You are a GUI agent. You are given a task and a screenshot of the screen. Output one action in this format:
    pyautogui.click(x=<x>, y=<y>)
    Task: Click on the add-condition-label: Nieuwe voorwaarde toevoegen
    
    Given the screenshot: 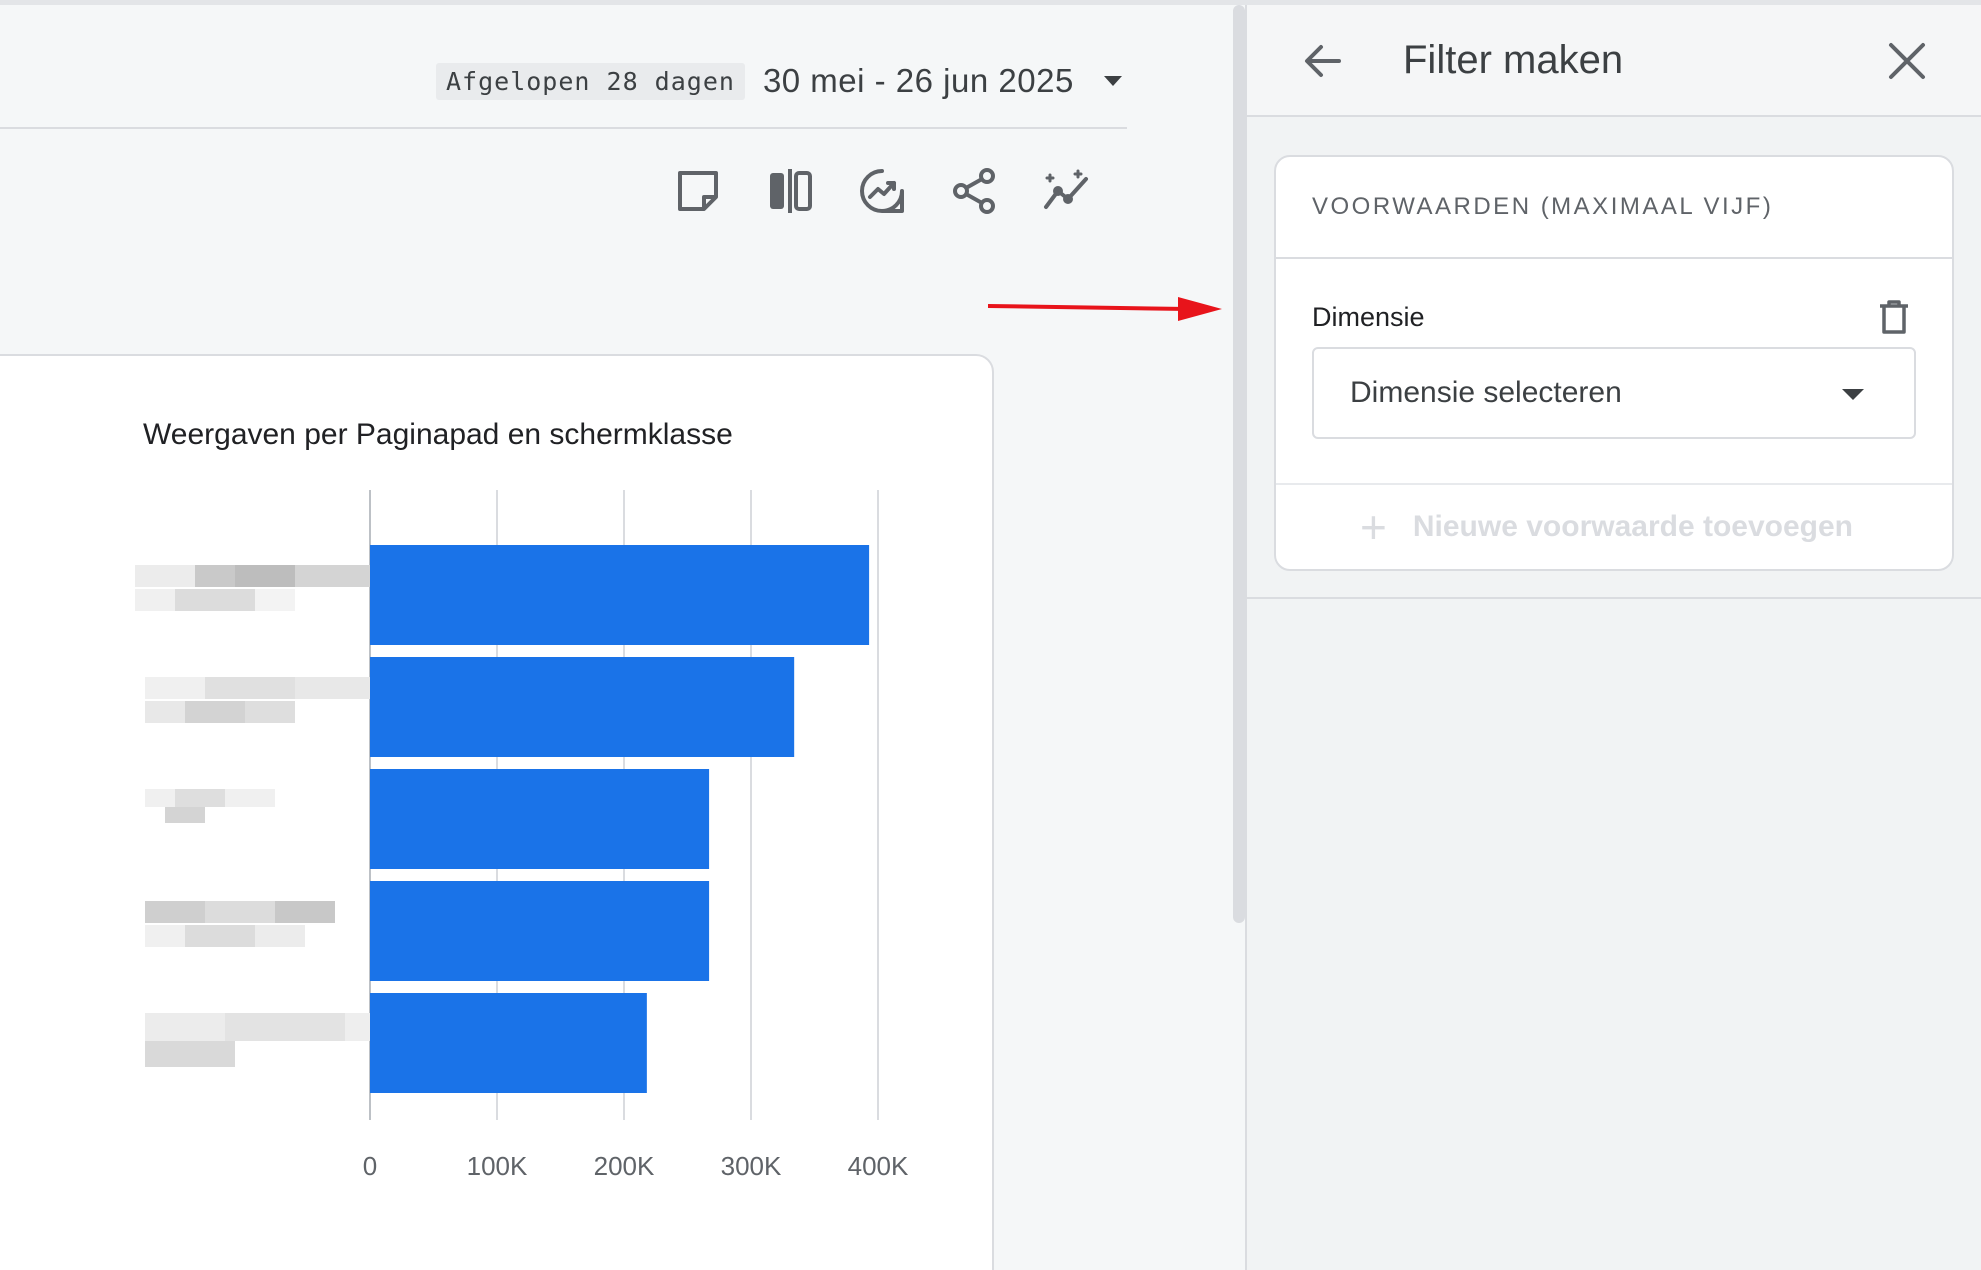 What is the action you would take?
    pyautogui.click(x=1633, y=526)
    